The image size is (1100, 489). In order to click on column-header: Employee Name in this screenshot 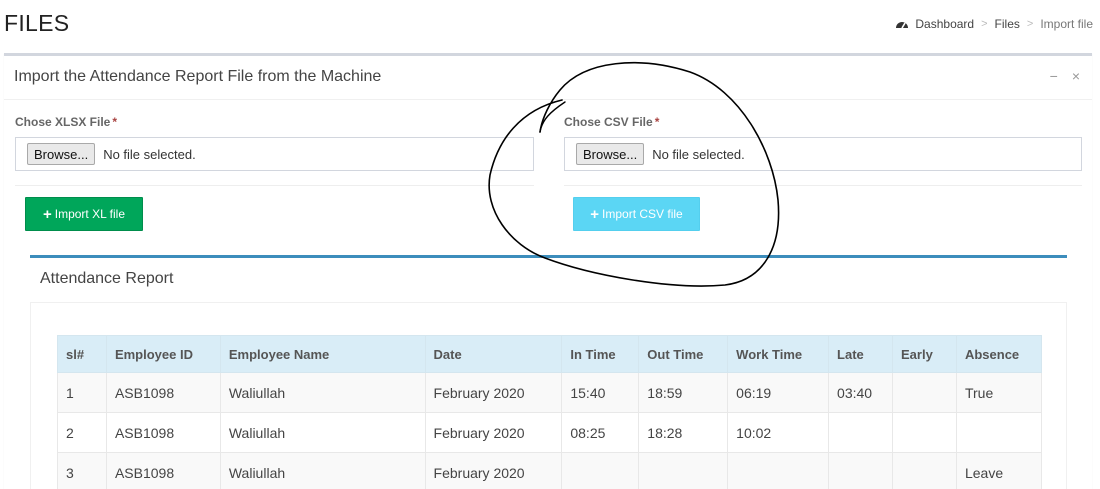, I will do `click(322, 354)`.